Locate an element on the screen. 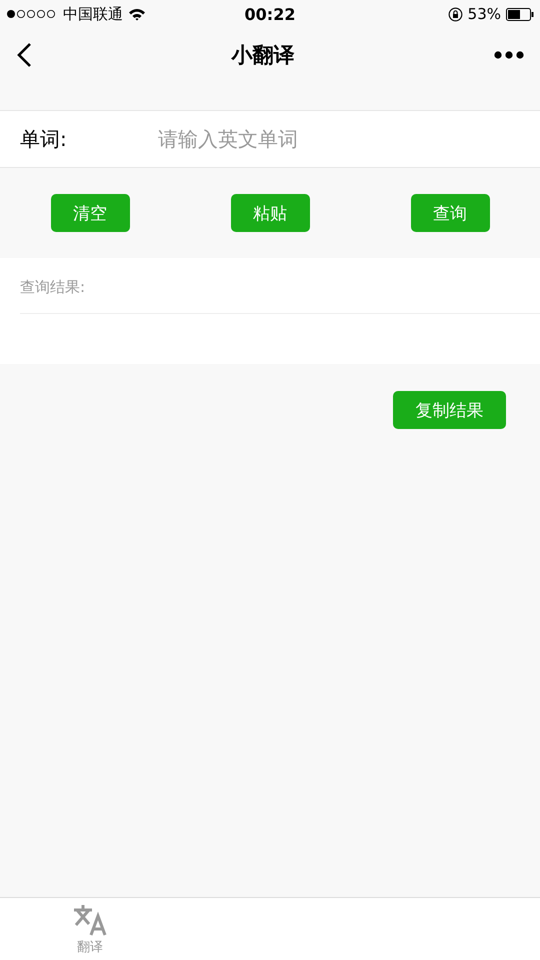  action-button: 查询 is located at coordinates (450, 213).